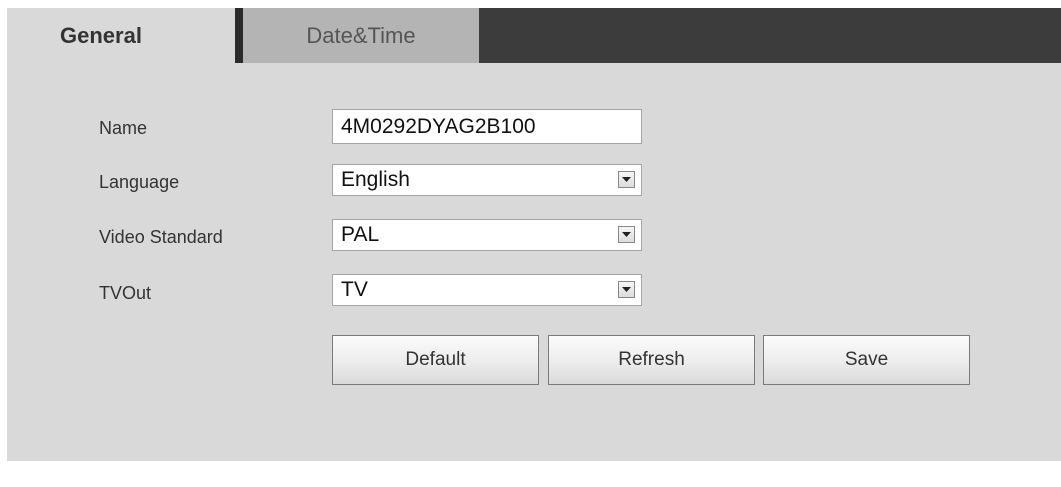 The height and width of the screenshot is (487, 1061). I want to click on tab-general: General, so click(121, 35).